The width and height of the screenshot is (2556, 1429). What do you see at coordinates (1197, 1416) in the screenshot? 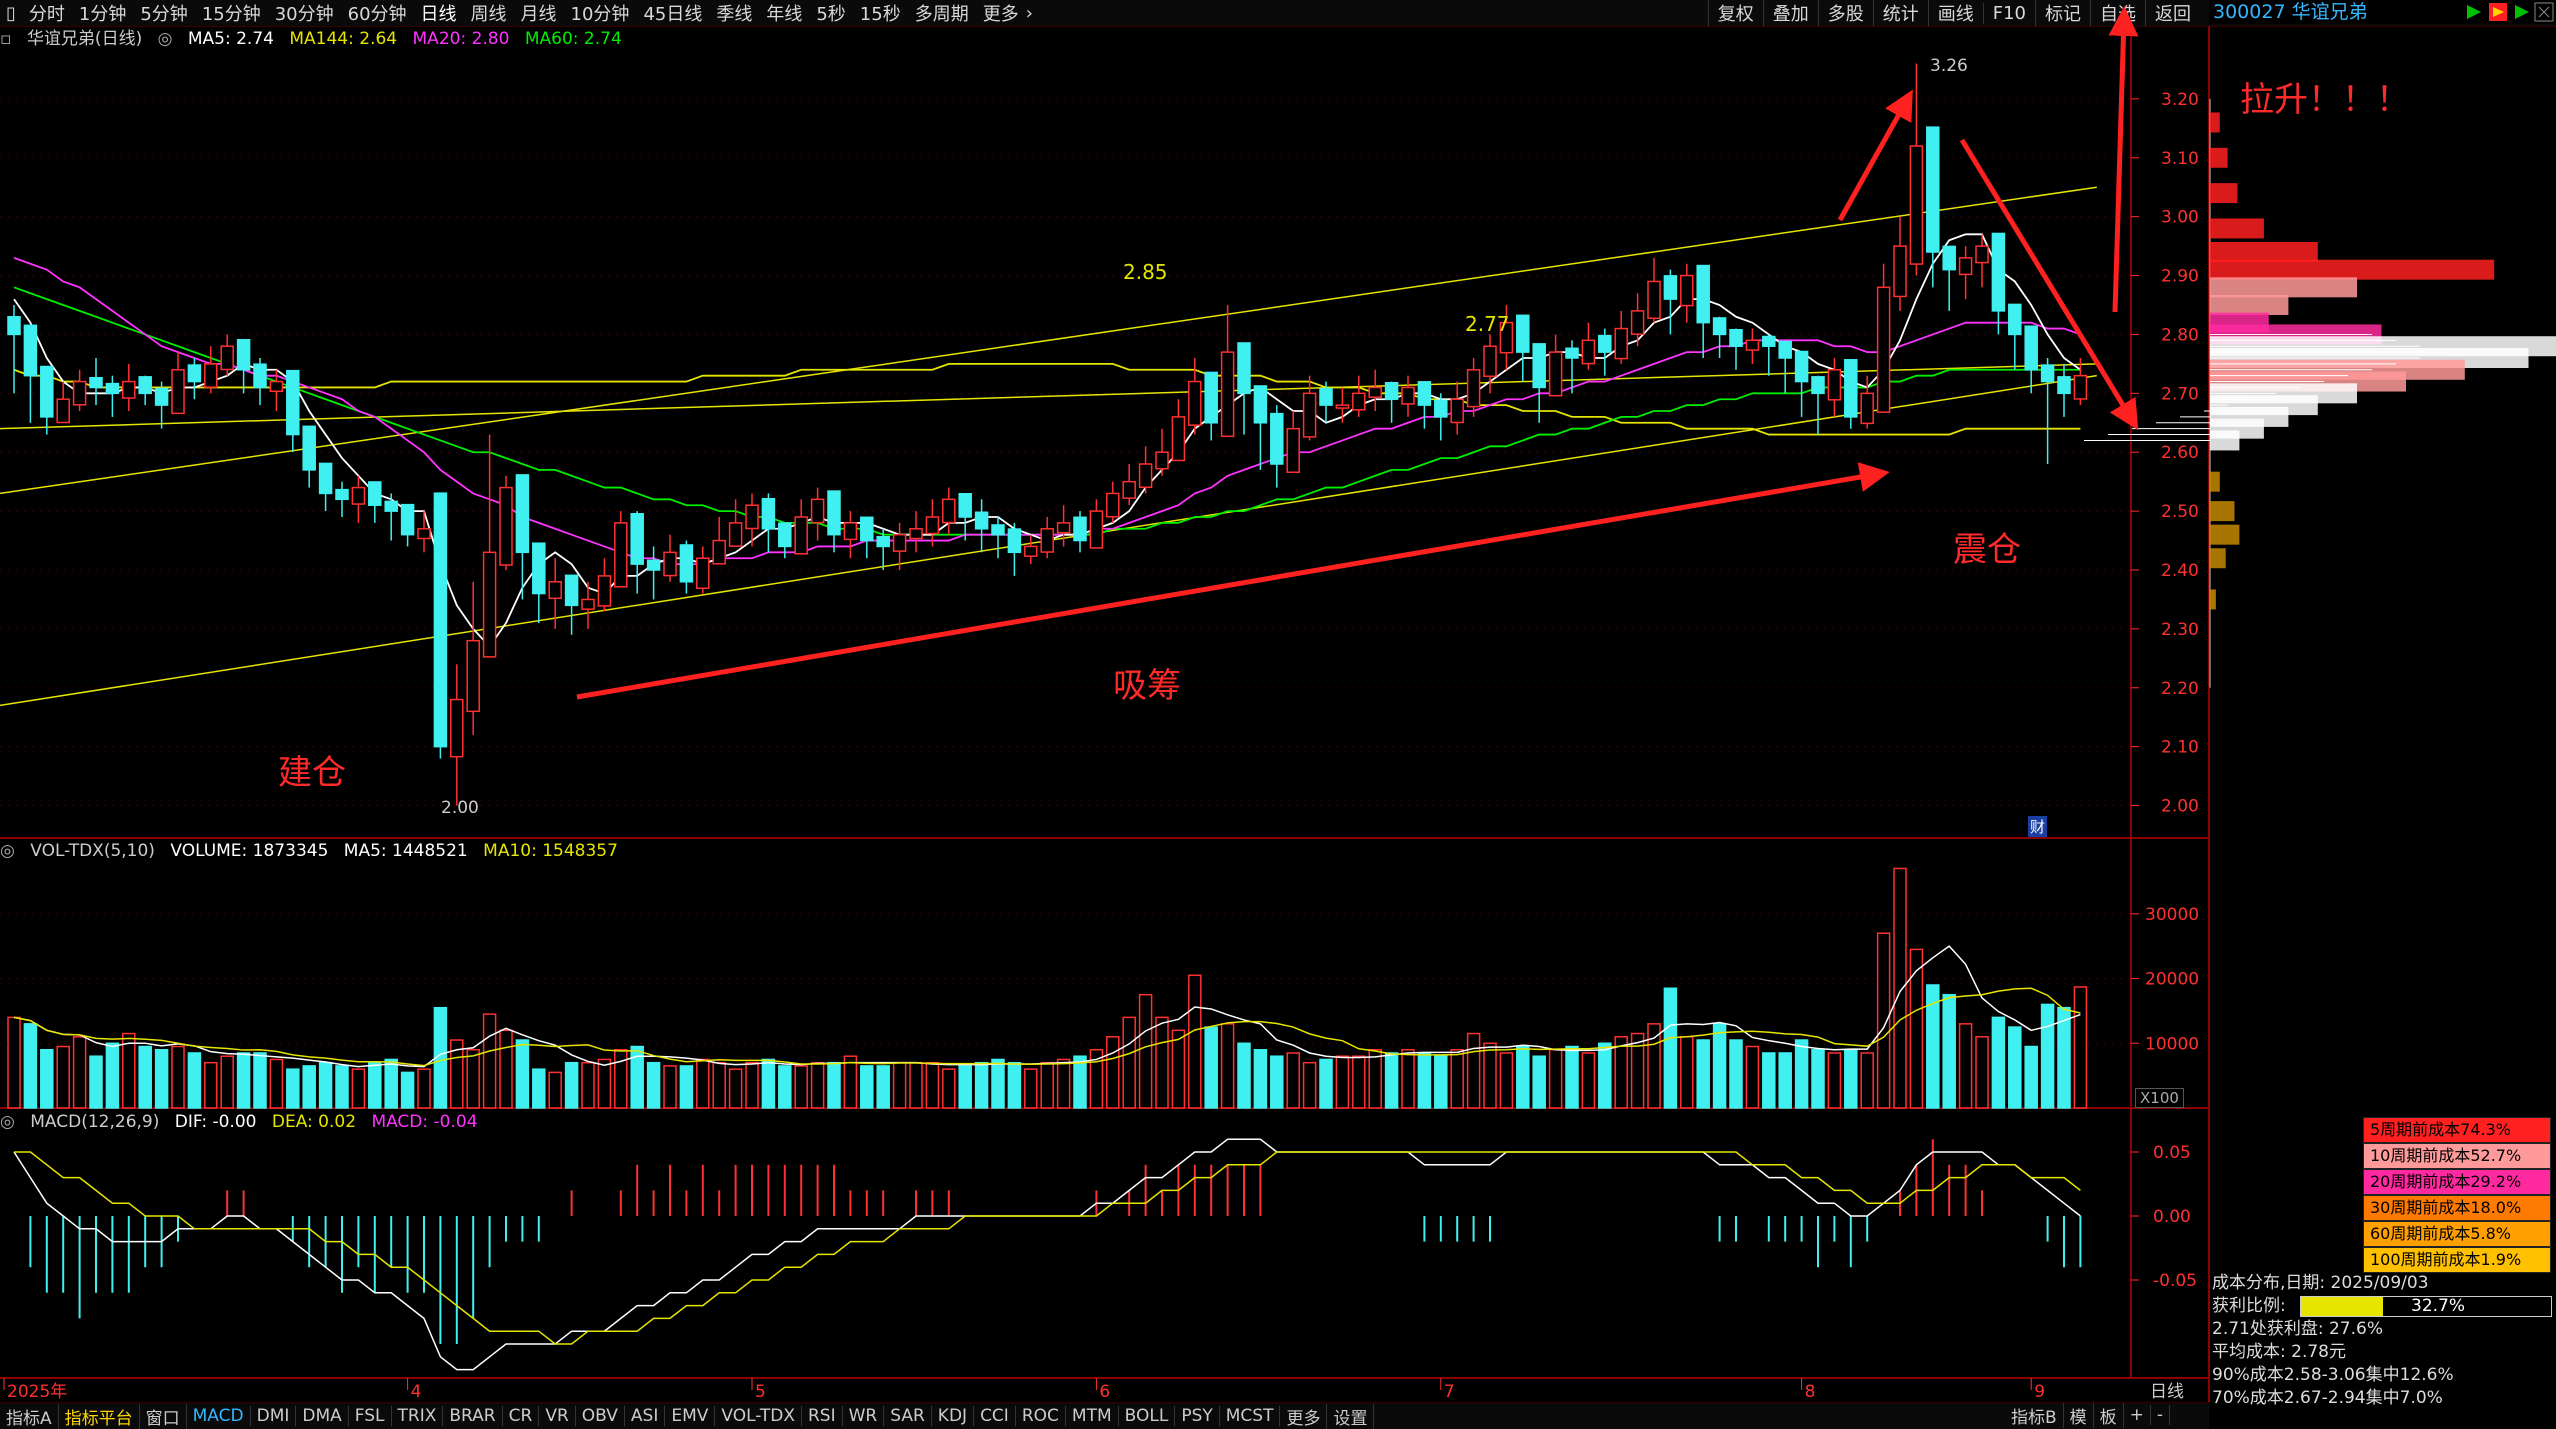
I see `indicator-tab: PSY` at bounding box center [1197, 1416].